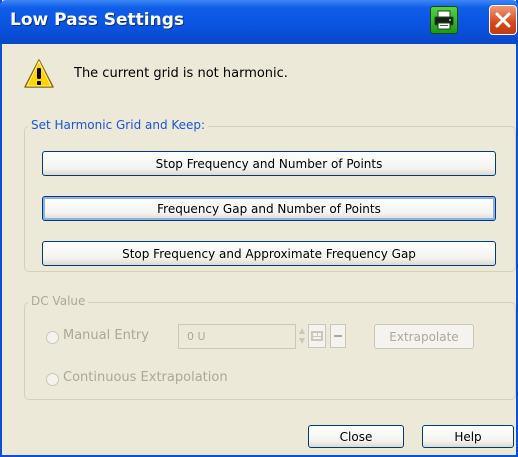 The image size is (518, 457). I want to click on minus-icon, so click(338, 341).